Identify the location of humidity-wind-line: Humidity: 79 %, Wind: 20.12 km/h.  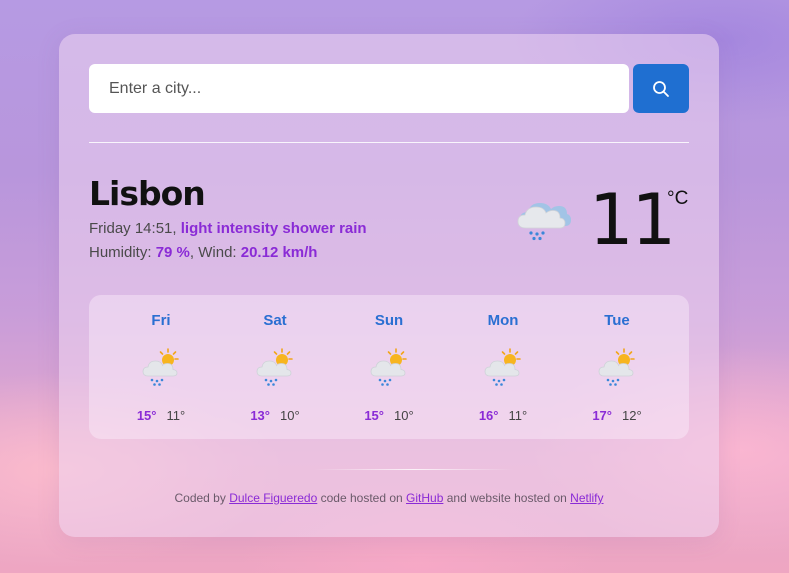
(203, 252).